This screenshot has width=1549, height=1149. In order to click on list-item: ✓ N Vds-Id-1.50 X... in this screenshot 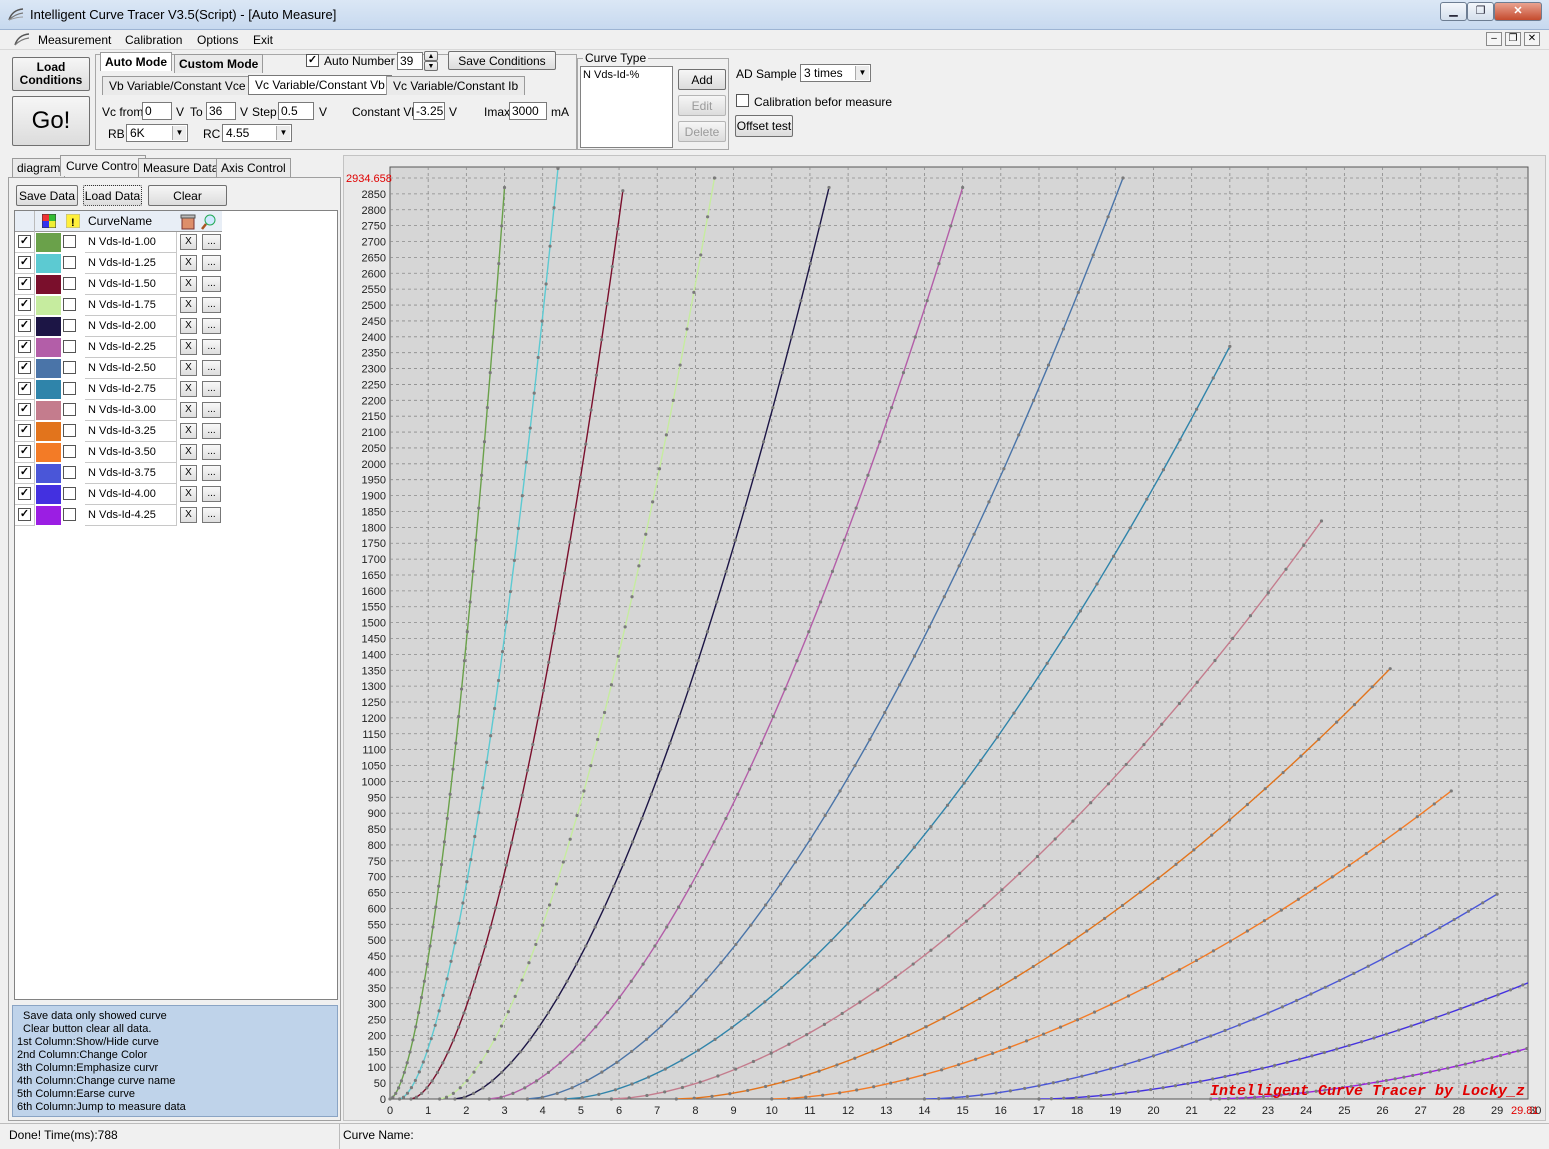, I will do `click(118, 284)`.